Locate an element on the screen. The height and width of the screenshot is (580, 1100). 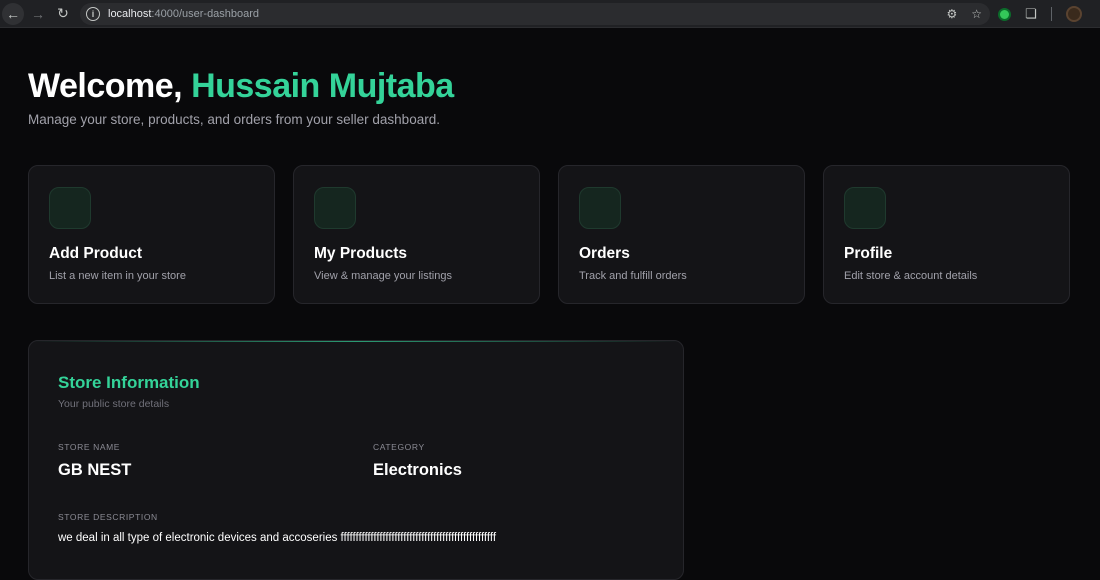
card-my-products: My Products View & manage your listings is located at coordinates (416, 234).